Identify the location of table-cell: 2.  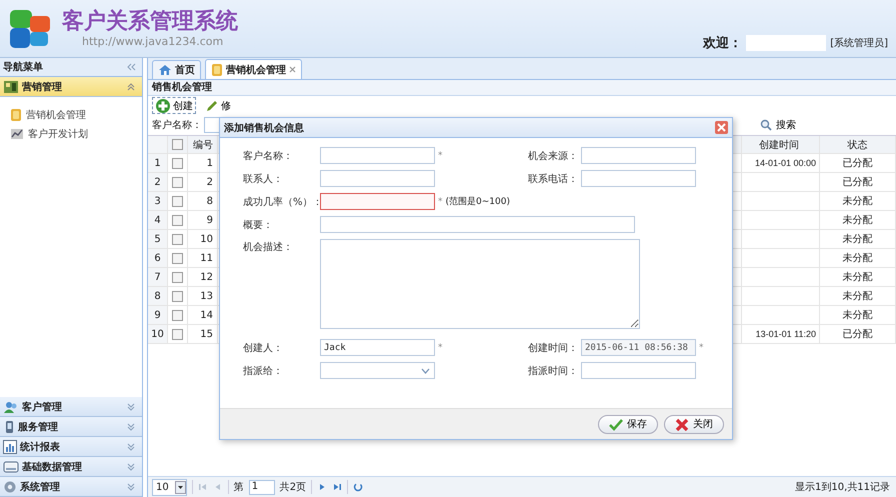
(203, 182).